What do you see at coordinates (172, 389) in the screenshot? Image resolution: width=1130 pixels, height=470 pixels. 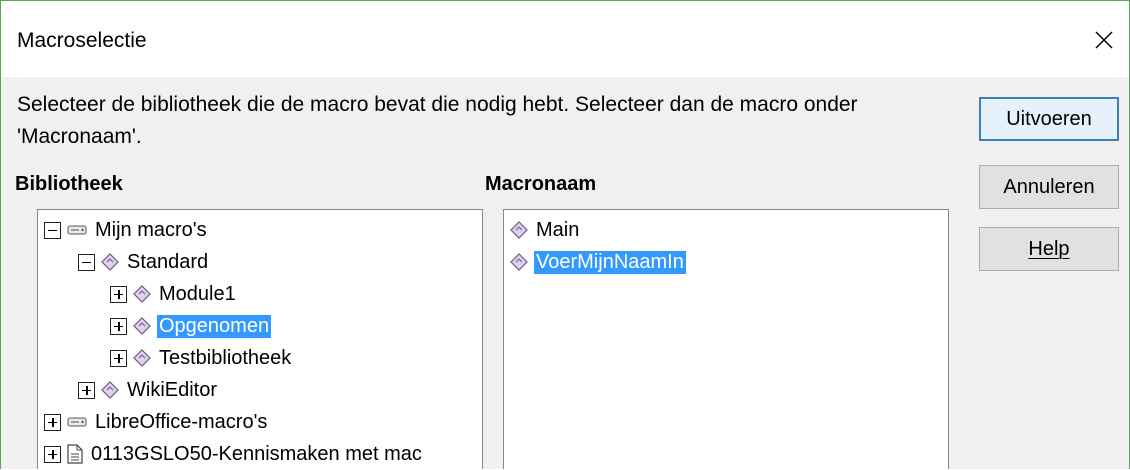 I see `tree-item-label: WikiEditor` at bounding box center [172, 389].